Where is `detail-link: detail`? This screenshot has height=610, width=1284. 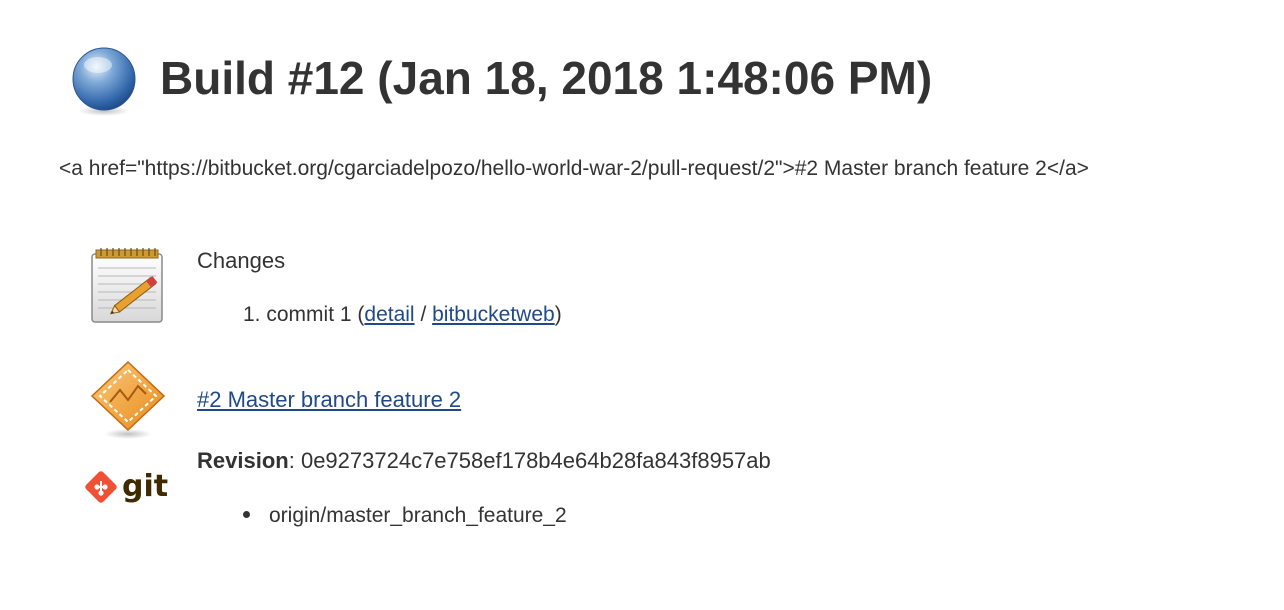
detail-link: detail is located at coordinates (389, 314).